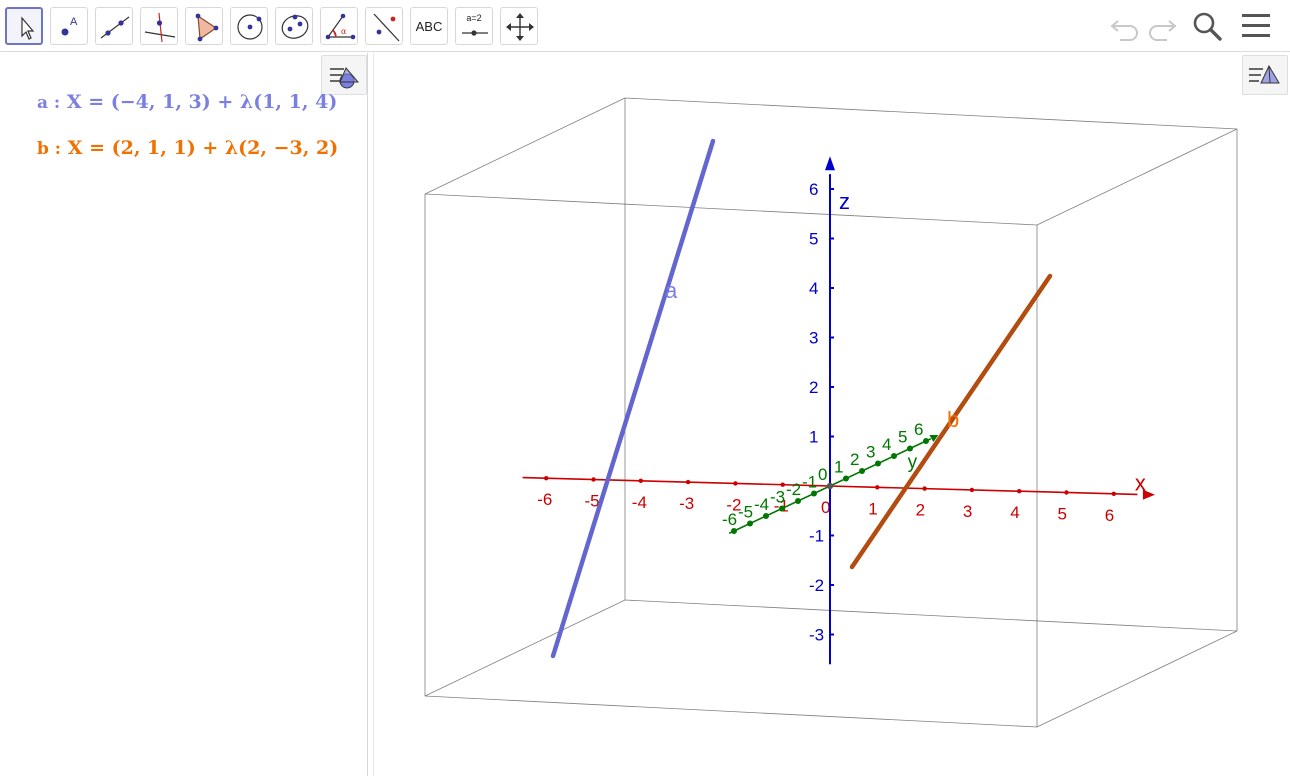  I want to click on x-axis-tick-label: -6, so click(544, 499).